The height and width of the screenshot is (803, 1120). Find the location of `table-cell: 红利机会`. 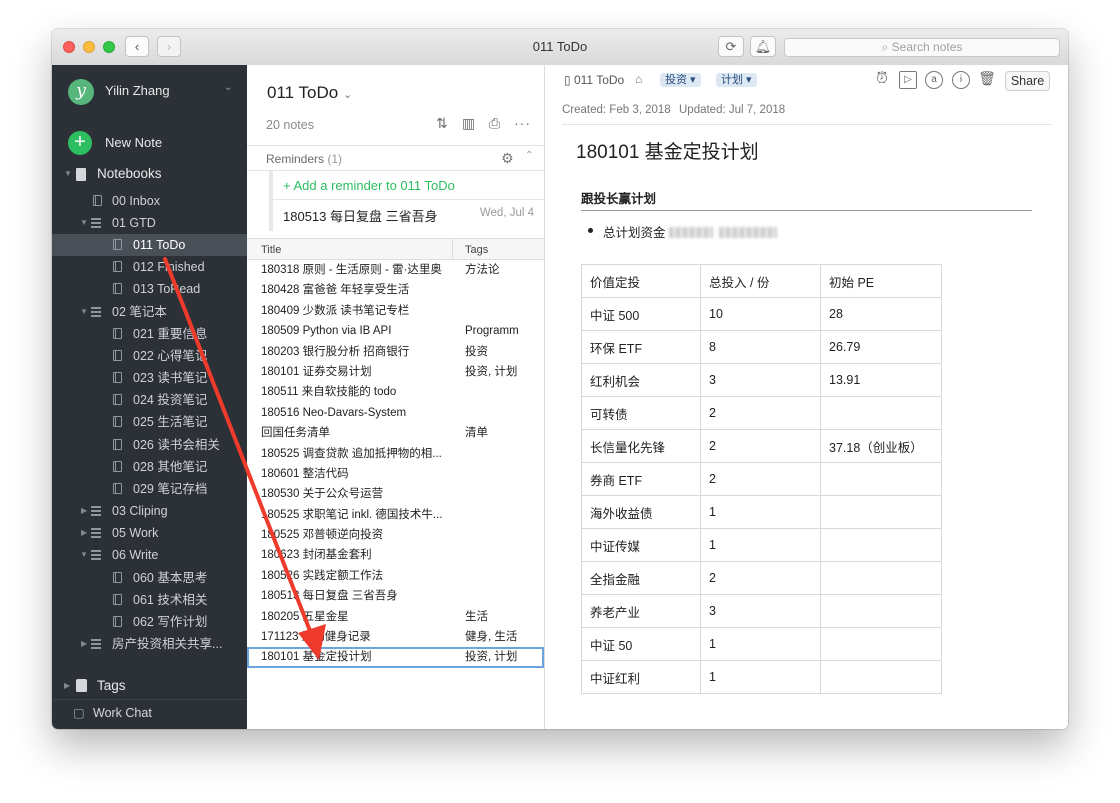

table-cell: 红利机会 is located at coordinates (641, 380).